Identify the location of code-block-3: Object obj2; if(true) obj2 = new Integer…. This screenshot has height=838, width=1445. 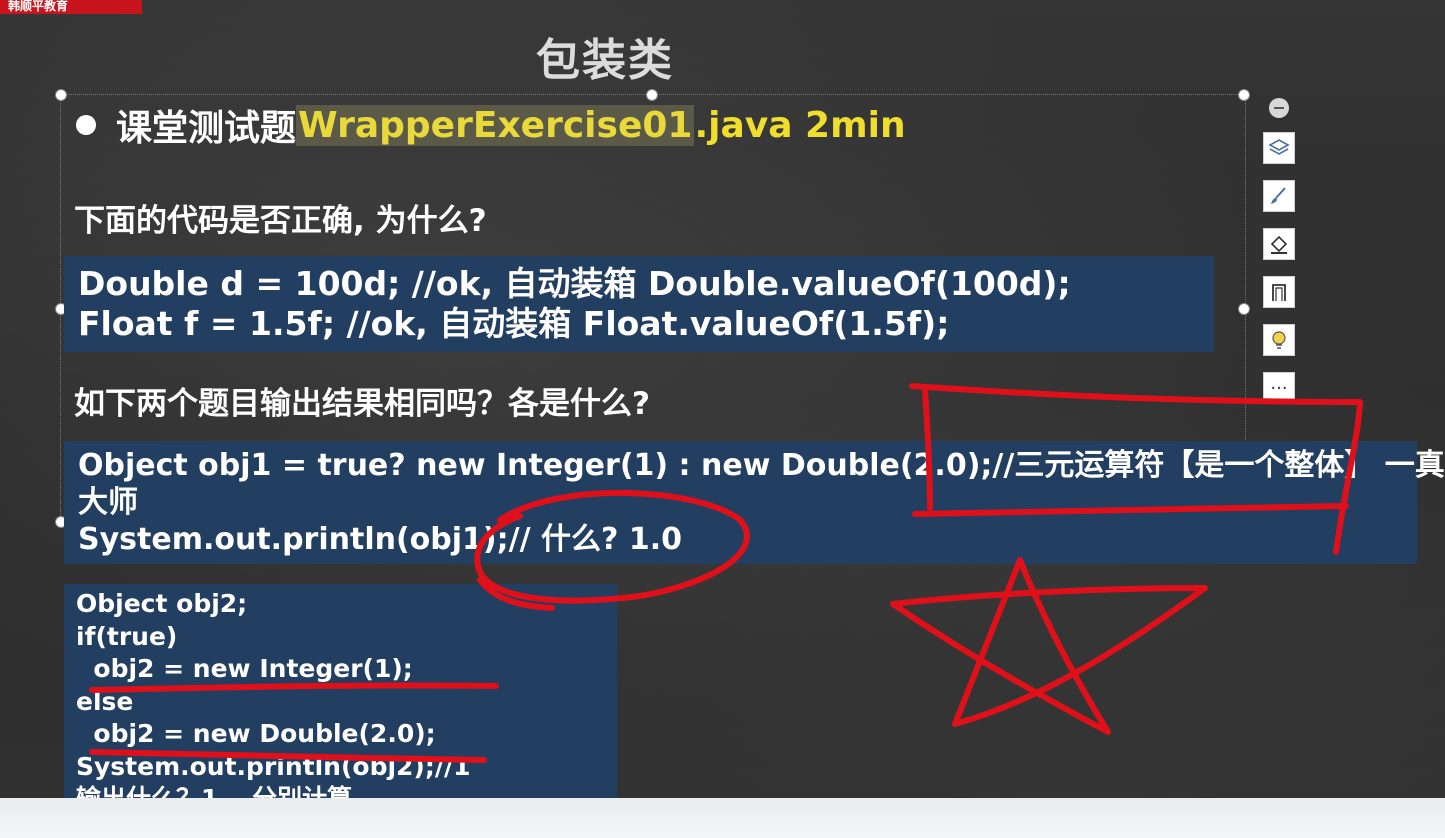
(340, 703).